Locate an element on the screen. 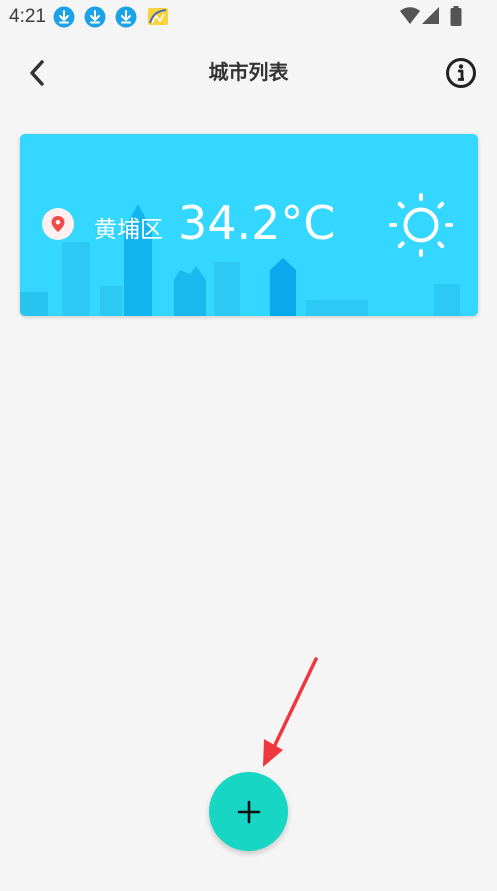 The width and height of the screenshot is (497, 891). notification-app-icon is located at coordinates (158, 16).